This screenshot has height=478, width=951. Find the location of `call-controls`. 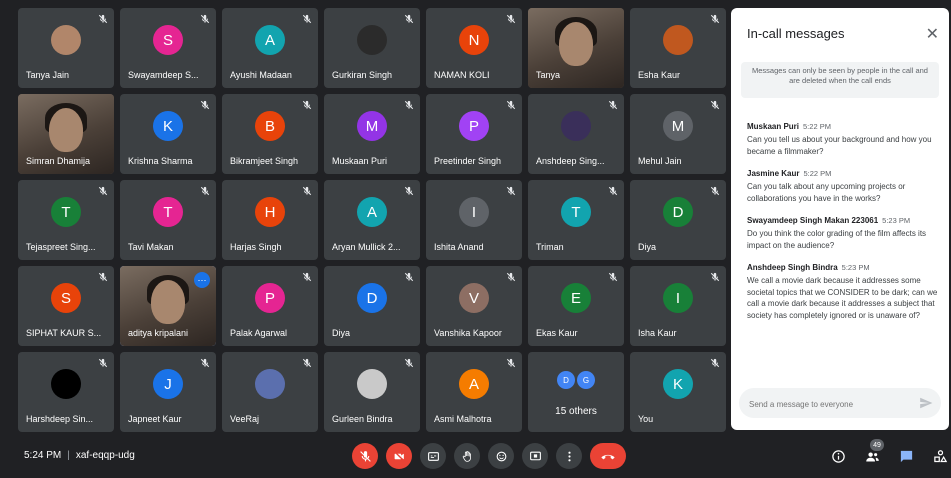

call-controls is located at coordinates (489, 456).